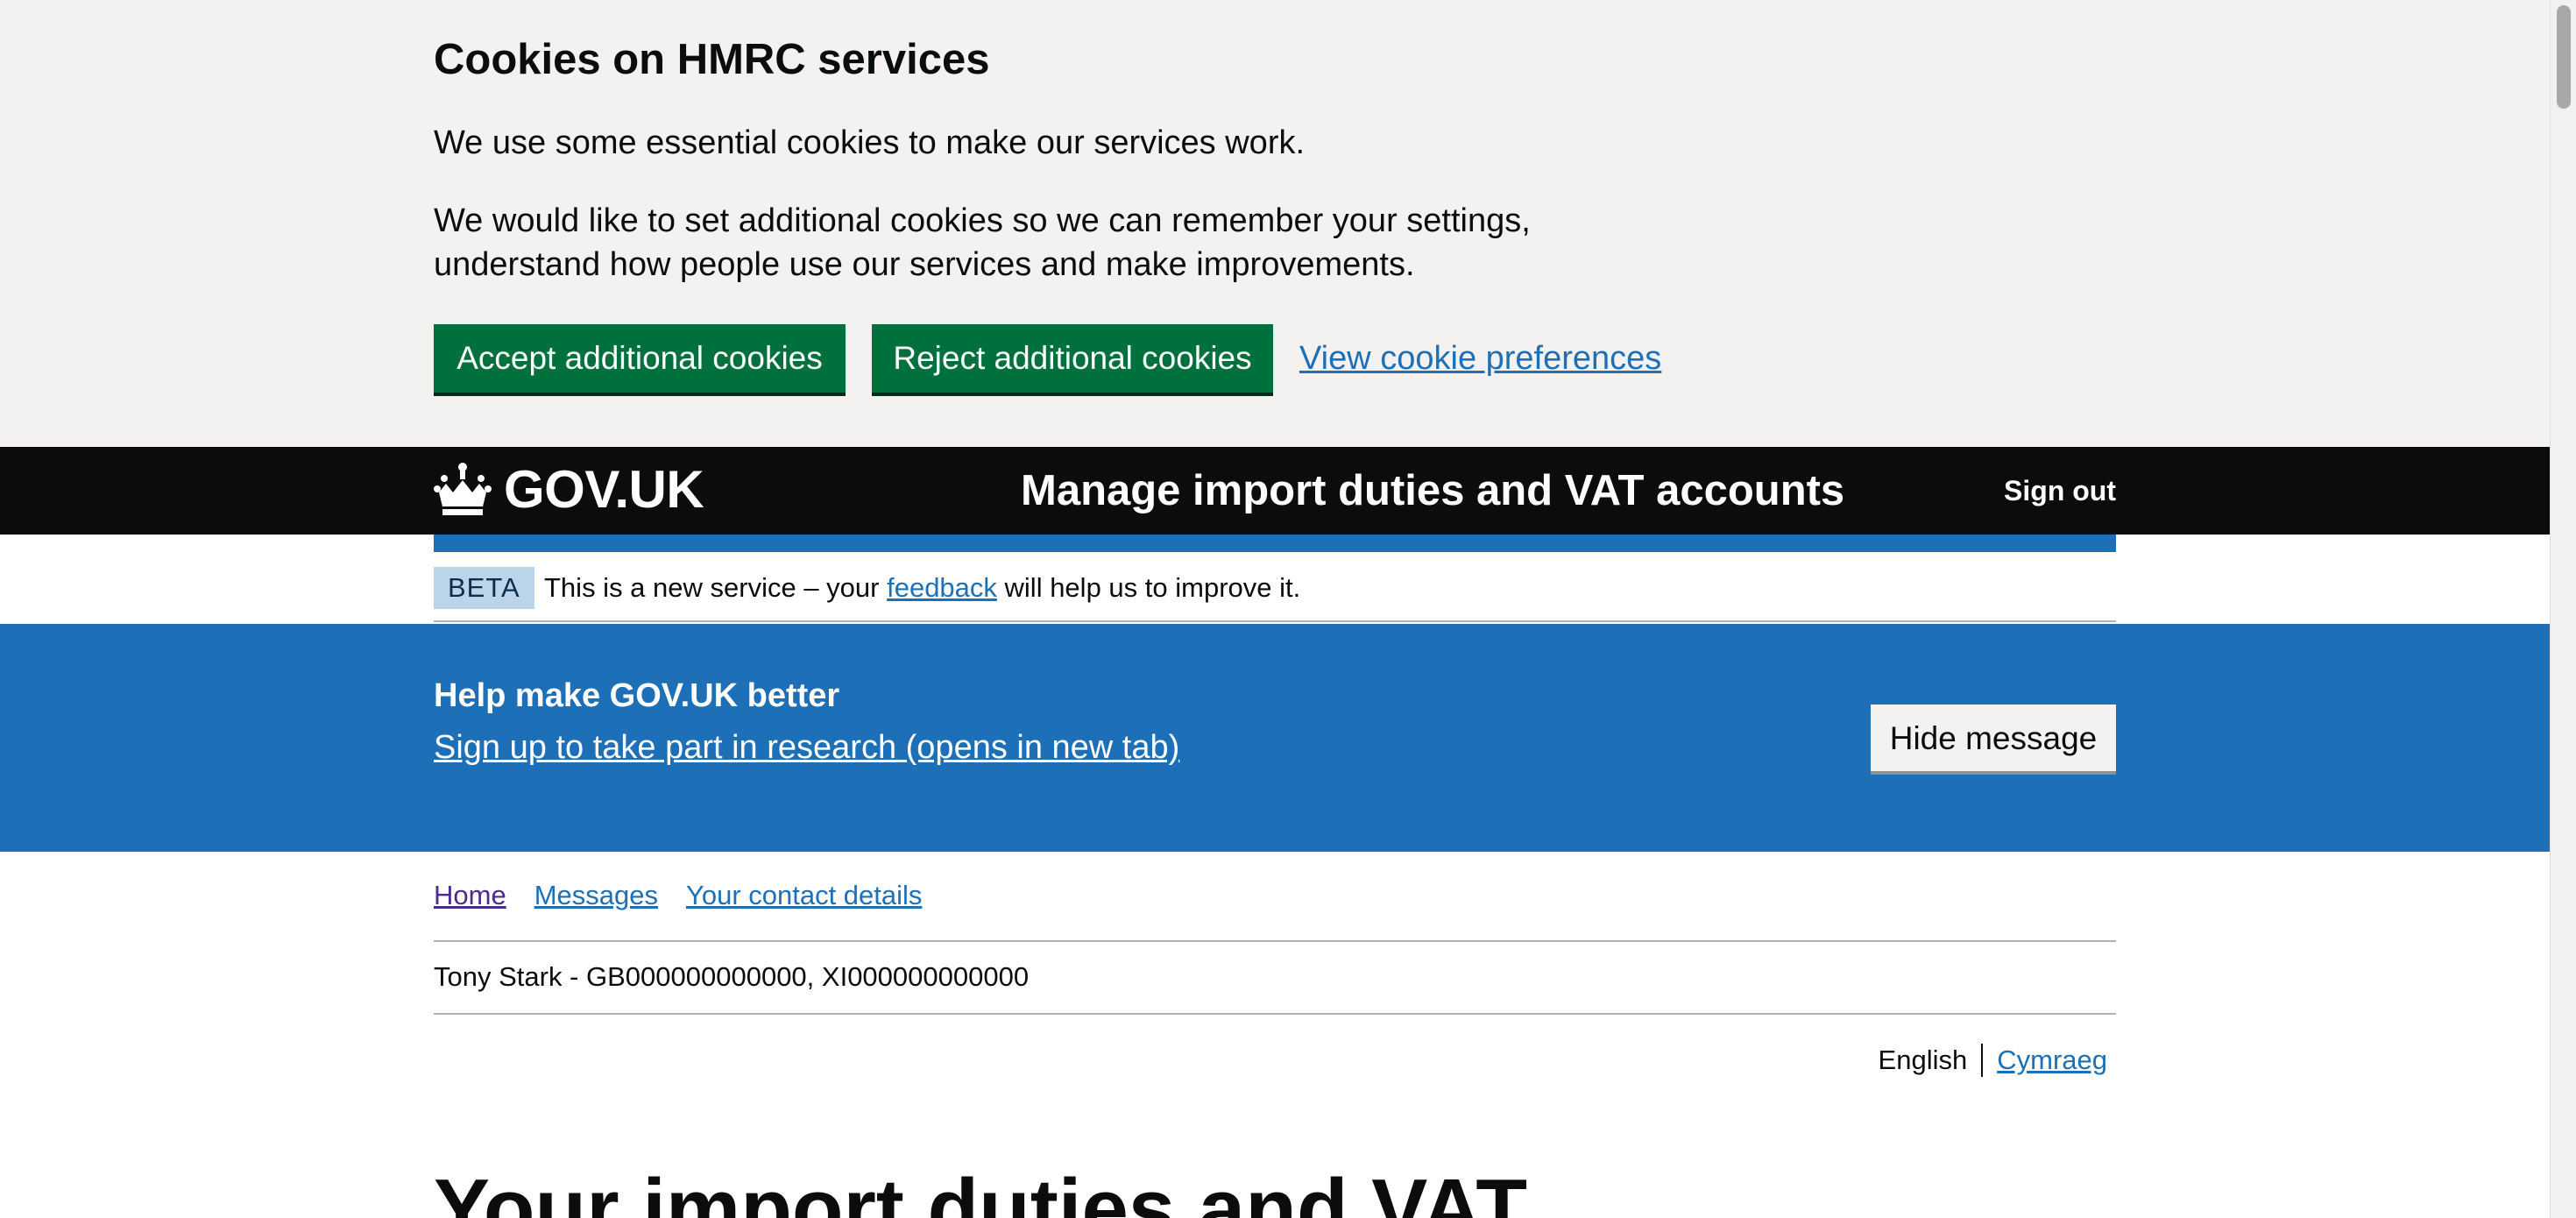  I want to click on language-toggle: English Cymraeg, so click(1997, 1060).